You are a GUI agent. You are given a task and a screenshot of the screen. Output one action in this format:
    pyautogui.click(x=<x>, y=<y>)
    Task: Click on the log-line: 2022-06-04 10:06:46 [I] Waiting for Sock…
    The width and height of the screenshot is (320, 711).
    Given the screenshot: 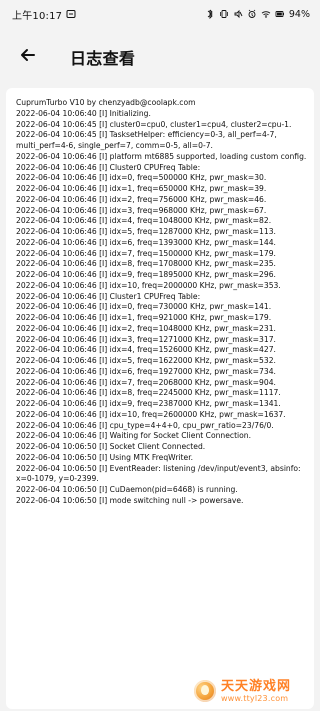 What is the action you would take?
    pyautogui.click(x=134, y=436)
    